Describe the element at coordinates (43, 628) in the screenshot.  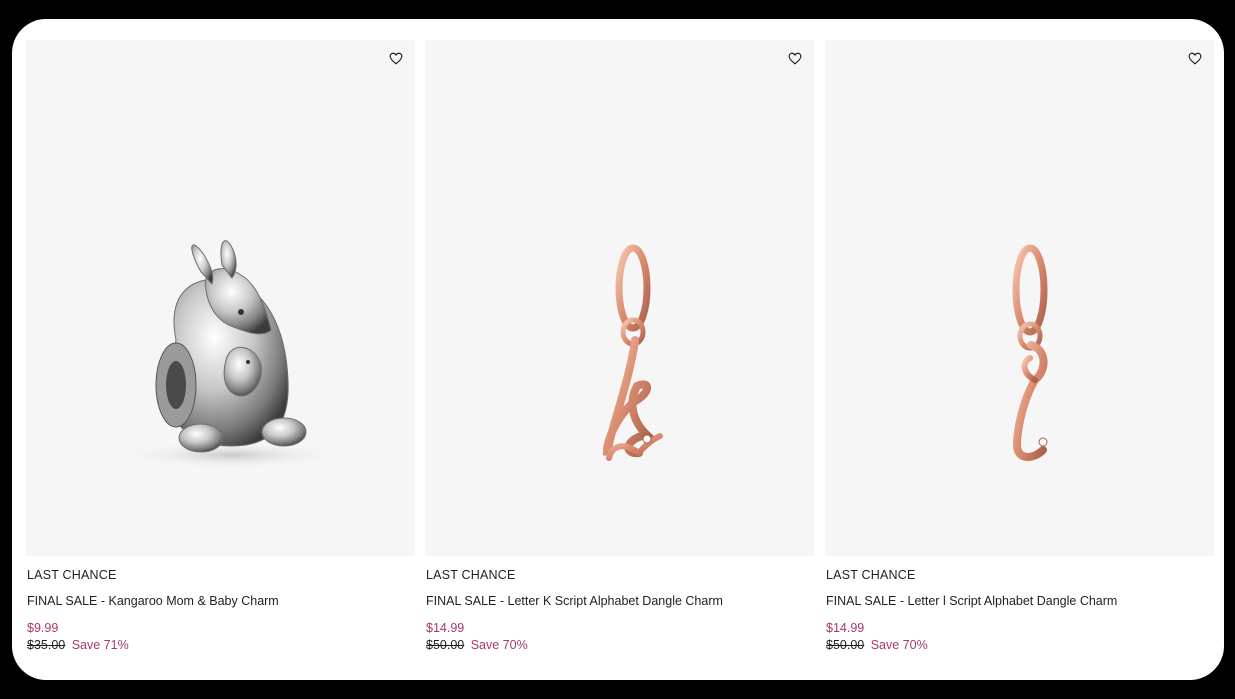
I see `sale-price: $9.99` at that location.